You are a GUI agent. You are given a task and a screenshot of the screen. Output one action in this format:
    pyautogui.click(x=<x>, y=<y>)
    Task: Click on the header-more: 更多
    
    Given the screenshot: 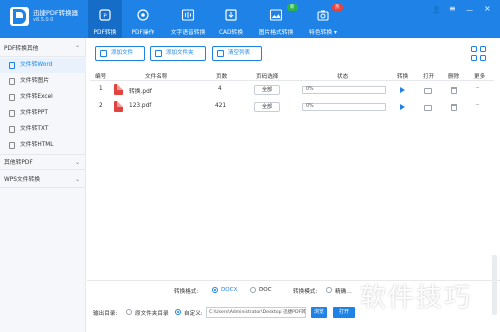 What is the action you would take?
    pyautogui.click(x=480, y=77)
    